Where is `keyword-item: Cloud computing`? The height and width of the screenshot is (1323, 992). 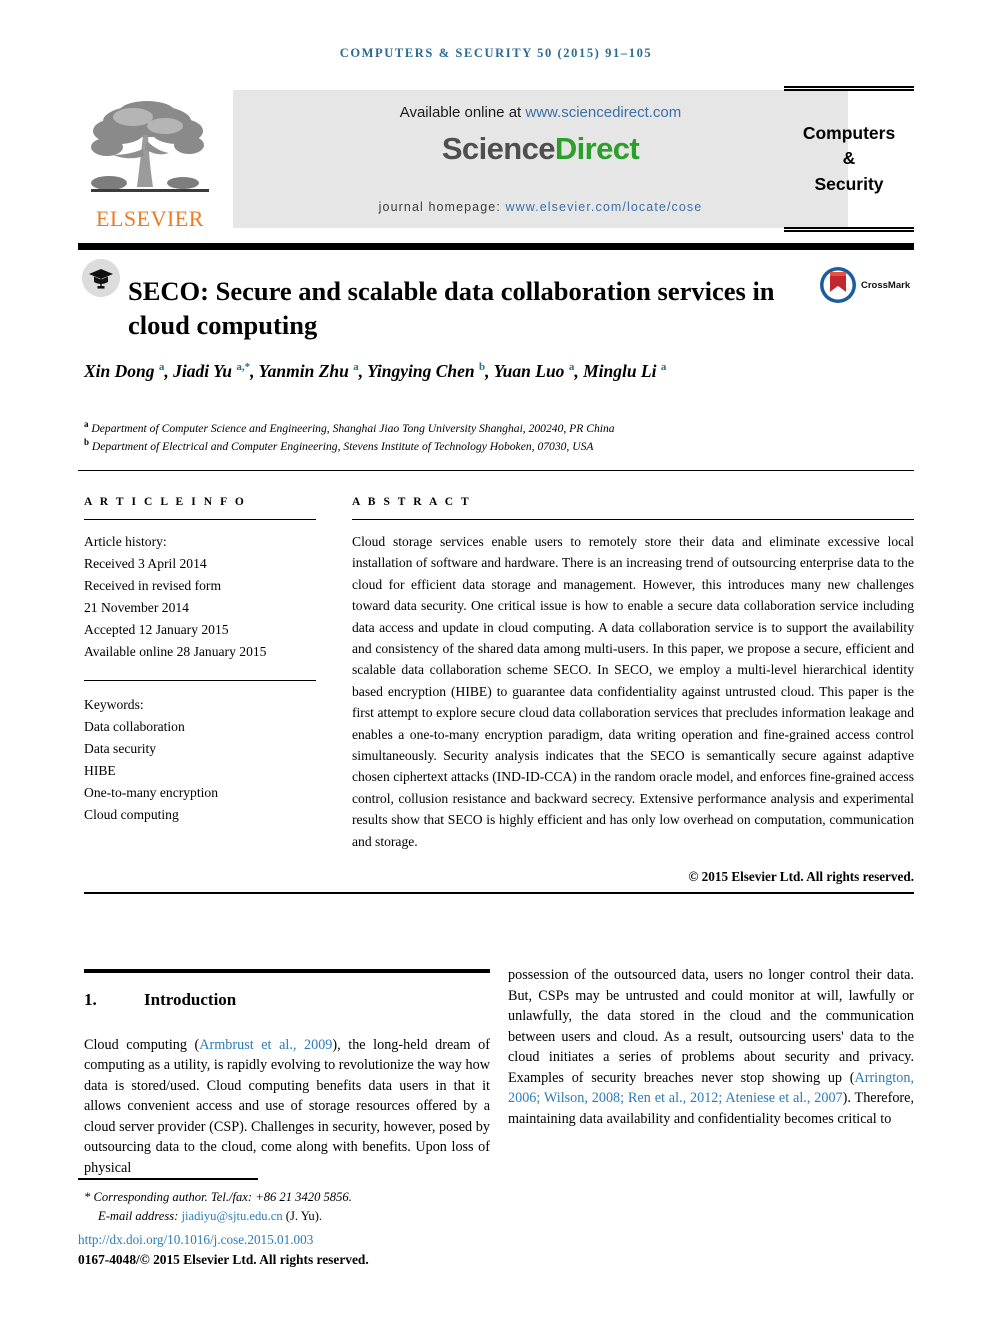
keyword-item: Cloud computing is located at coordinates (131, 815).